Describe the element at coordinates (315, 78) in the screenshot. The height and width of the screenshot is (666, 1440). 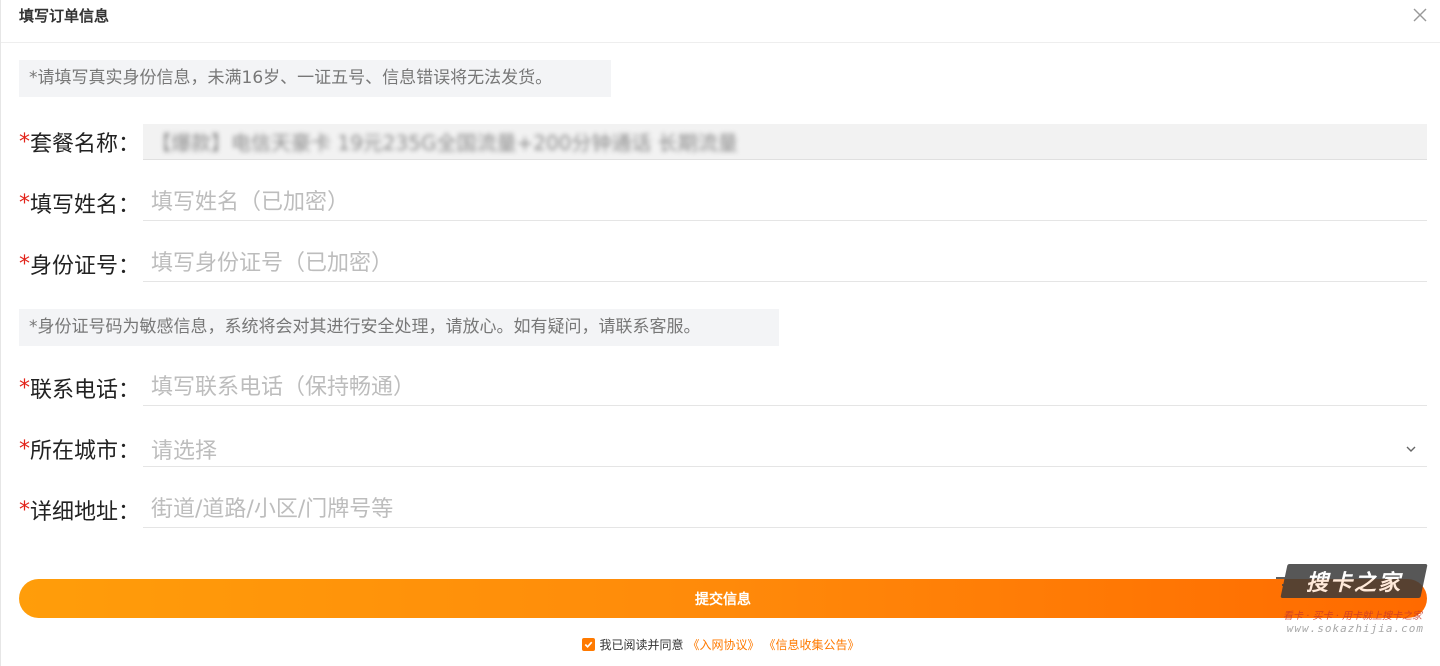
I see `identity-notice: *请填写真实身份信息，未满16岁、一证五号、信息错误将无法发货。` at that location.